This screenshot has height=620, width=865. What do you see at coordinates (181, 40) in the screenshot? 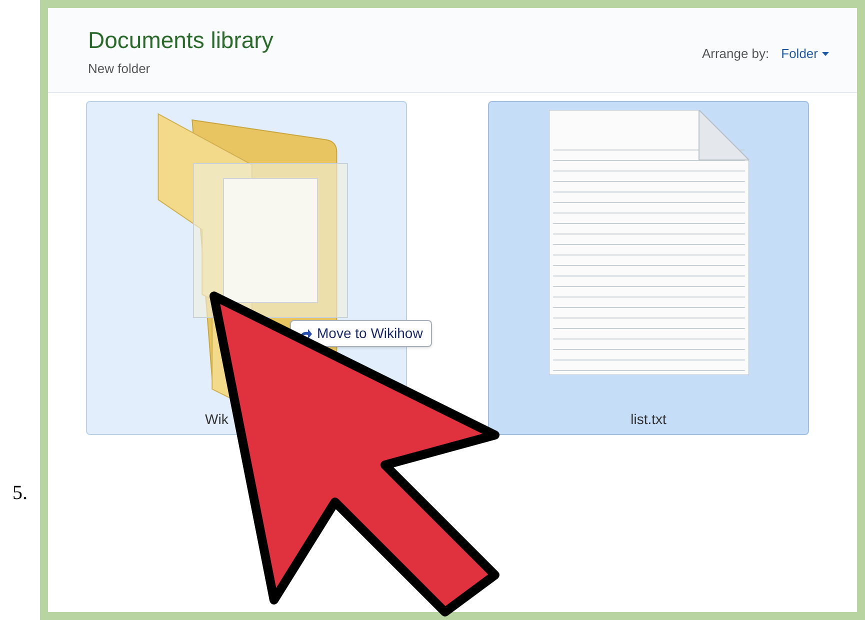
I see `library-title: Documents library` at bounding box center [181, 40].